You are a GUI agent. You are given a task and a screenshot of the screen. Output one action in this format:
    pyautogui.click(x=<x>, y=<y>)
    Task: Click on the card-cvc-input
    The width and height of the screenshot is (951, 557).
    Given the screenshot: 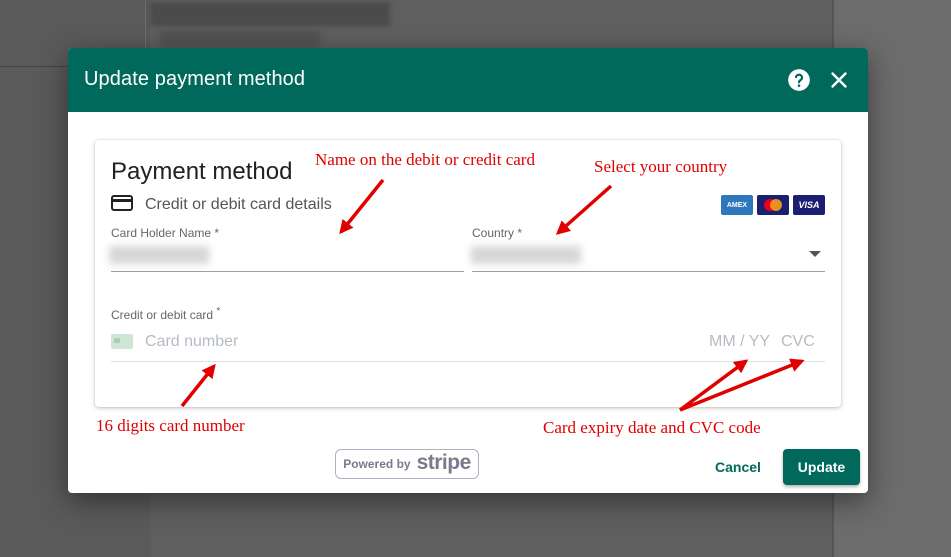 What is the action you would take?
    pyautogui.click(x=801, y=342)
    